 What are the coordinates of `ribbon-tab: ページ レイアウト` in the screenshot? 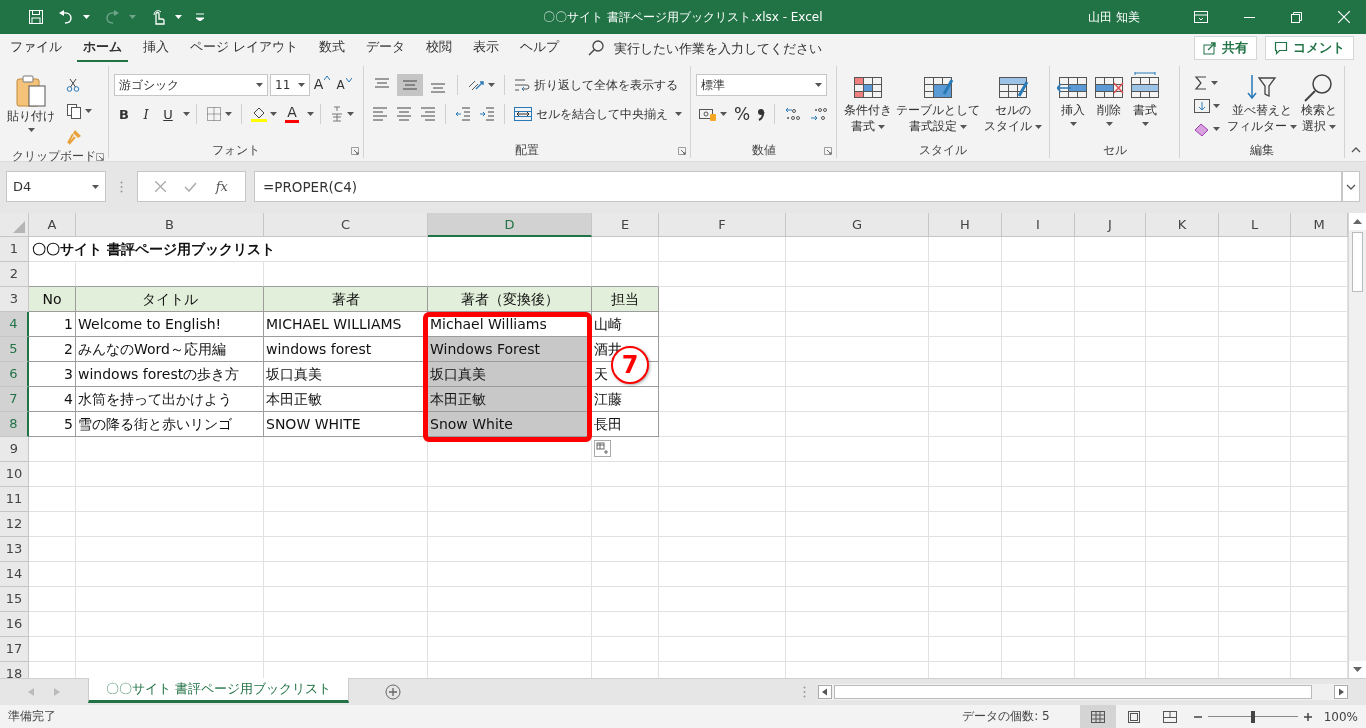 It's located at (244, 48).